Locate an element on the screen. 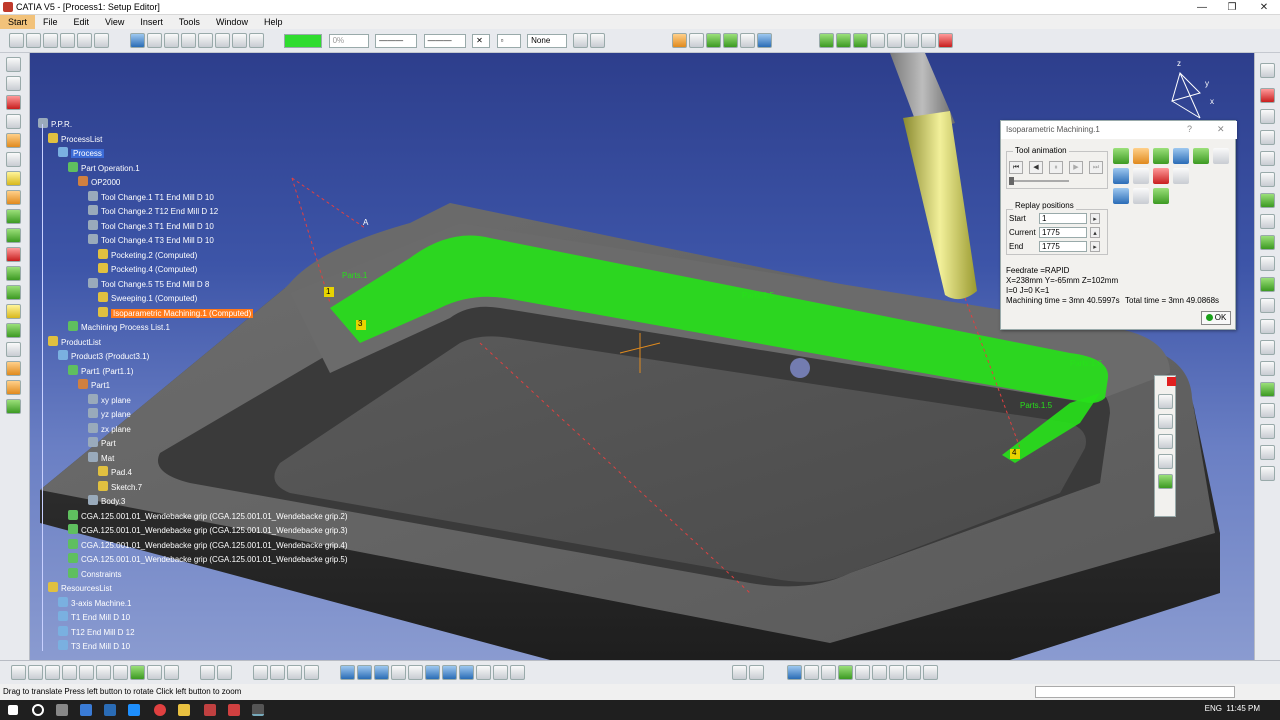  lineweight-select: ——— is located at coordinates (444, 41).